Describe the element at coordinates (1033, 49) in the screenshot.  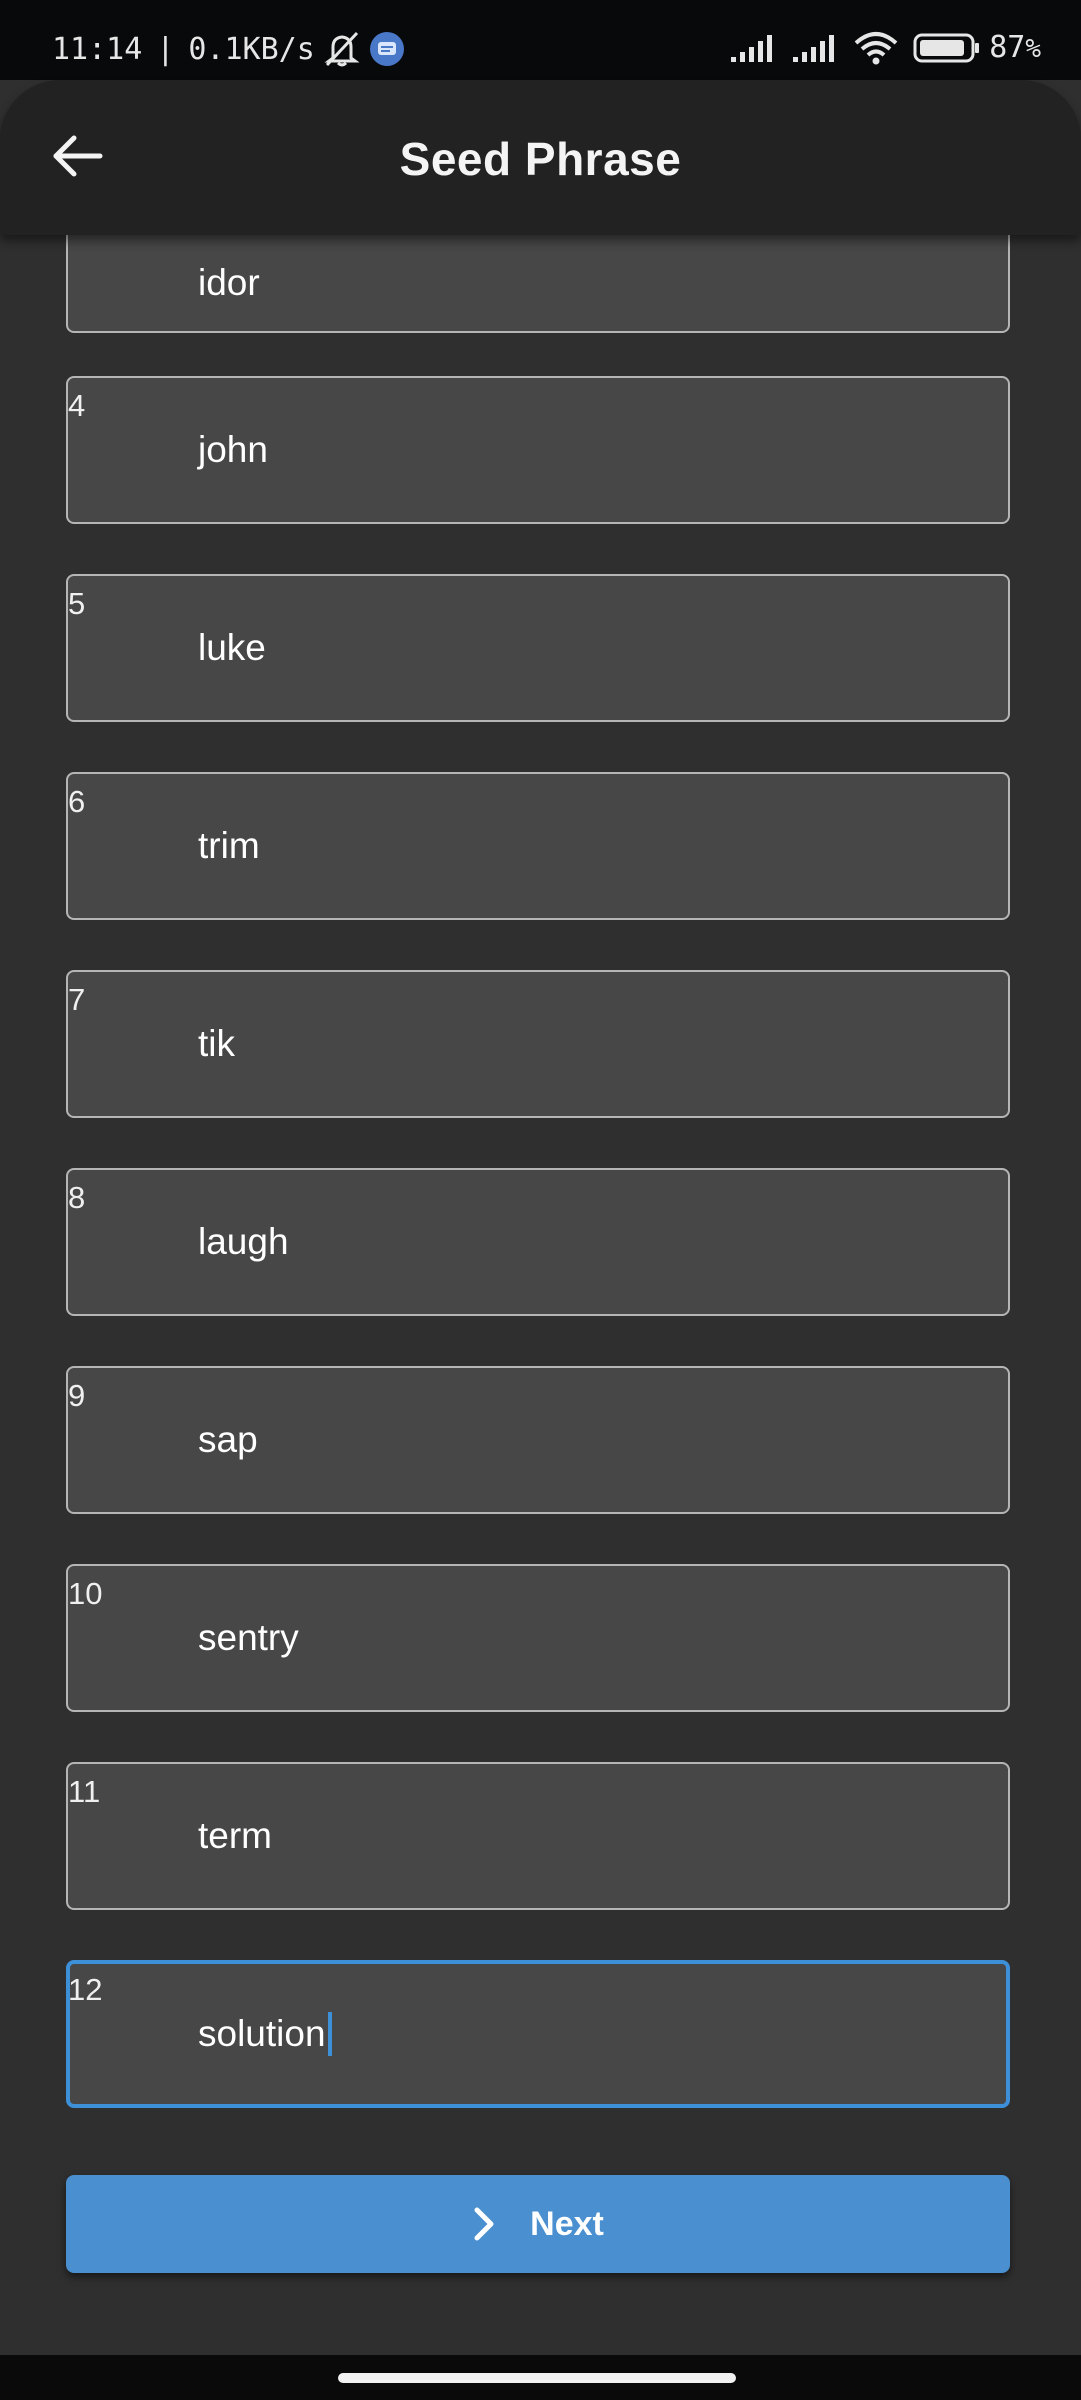
I see `battery-unit: %` at that location.